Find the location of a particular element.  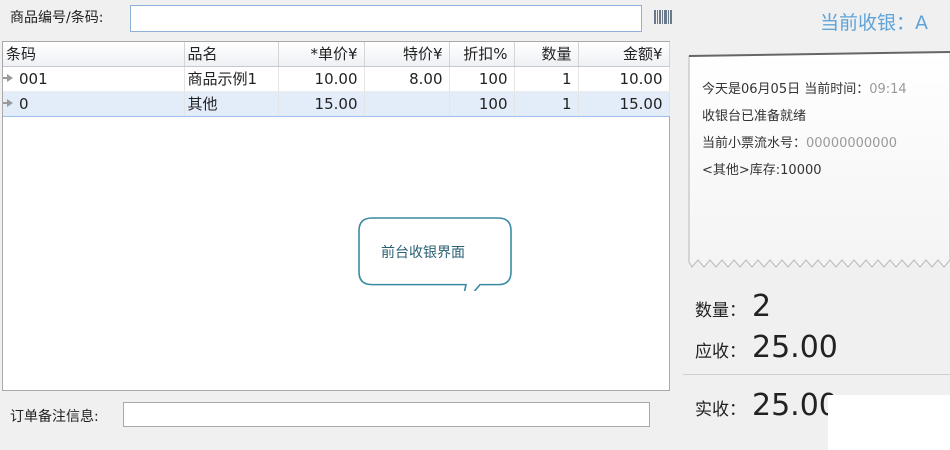

cell-price: 15.00 is located at coordinates (321, 103).